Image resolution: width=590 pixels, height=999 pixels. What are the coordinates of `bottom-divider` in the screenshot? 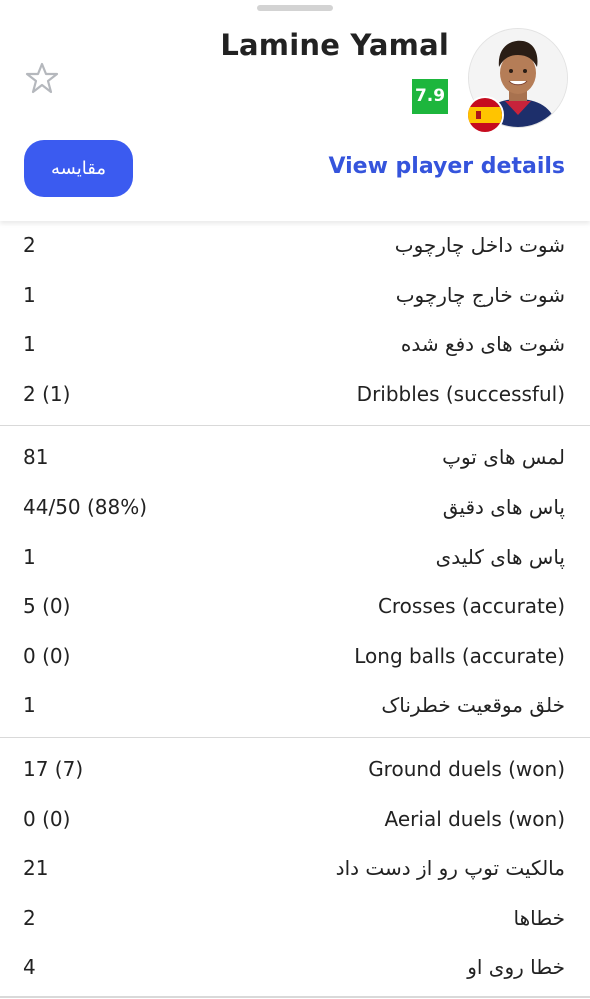 It's located at (295, 997).